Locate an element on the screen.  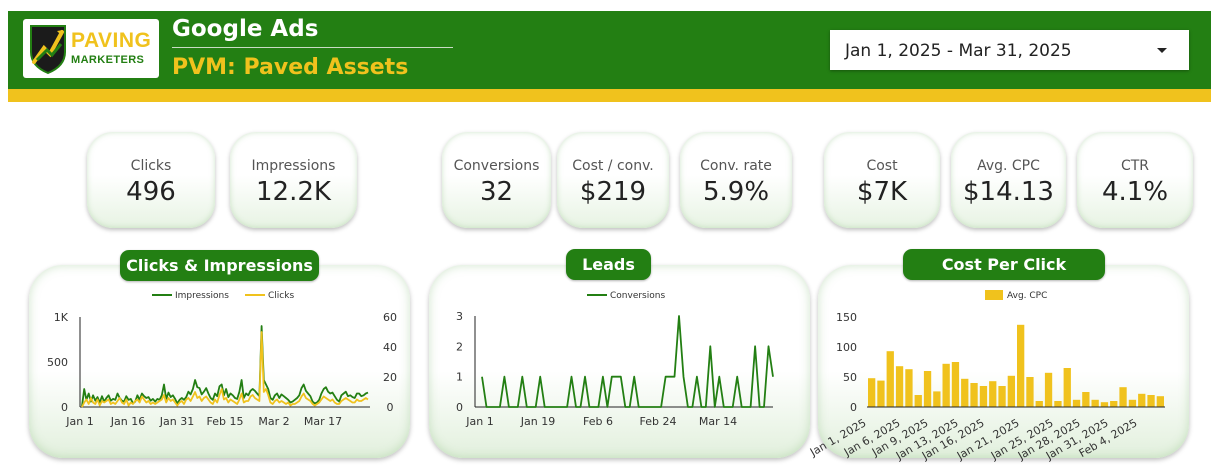
kpi-value: $14.13 is located at coordinates (1008, 192).